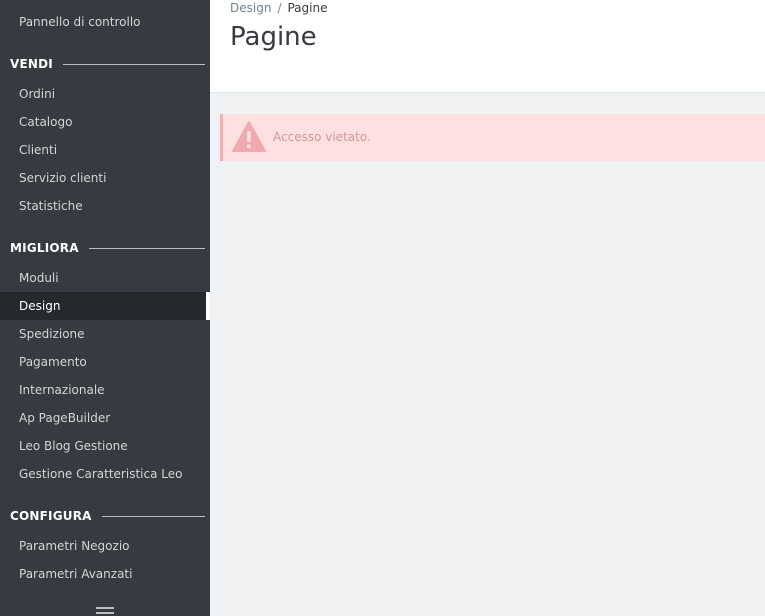  Describe the element at coordinates (105, 206) in the screenshot. I see `sidebar-item-statistiche: Statistiche` at that location.